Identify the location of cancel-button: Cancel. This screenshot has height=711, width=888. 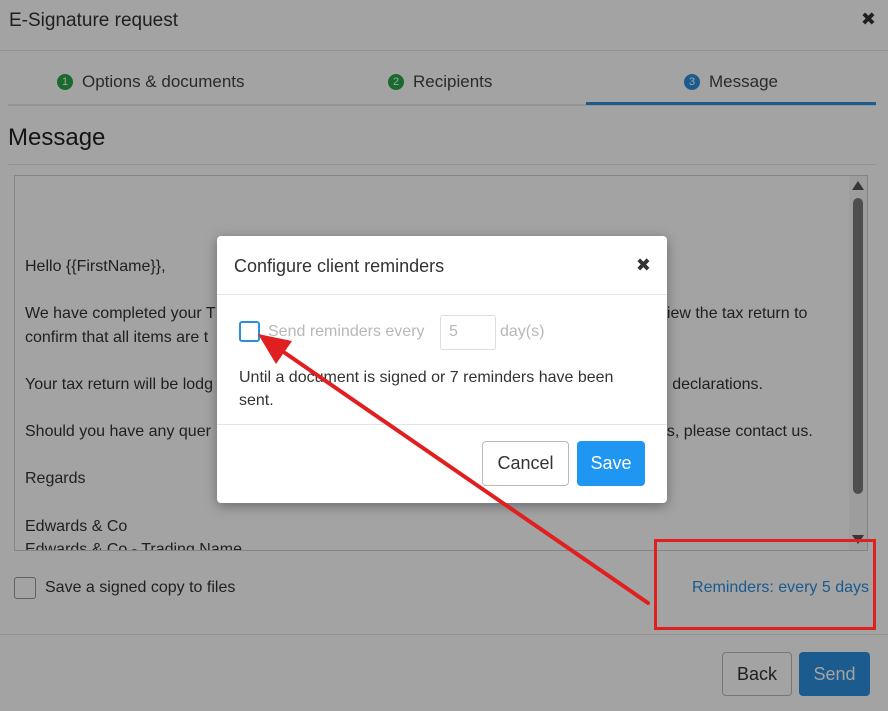
(525, 463).